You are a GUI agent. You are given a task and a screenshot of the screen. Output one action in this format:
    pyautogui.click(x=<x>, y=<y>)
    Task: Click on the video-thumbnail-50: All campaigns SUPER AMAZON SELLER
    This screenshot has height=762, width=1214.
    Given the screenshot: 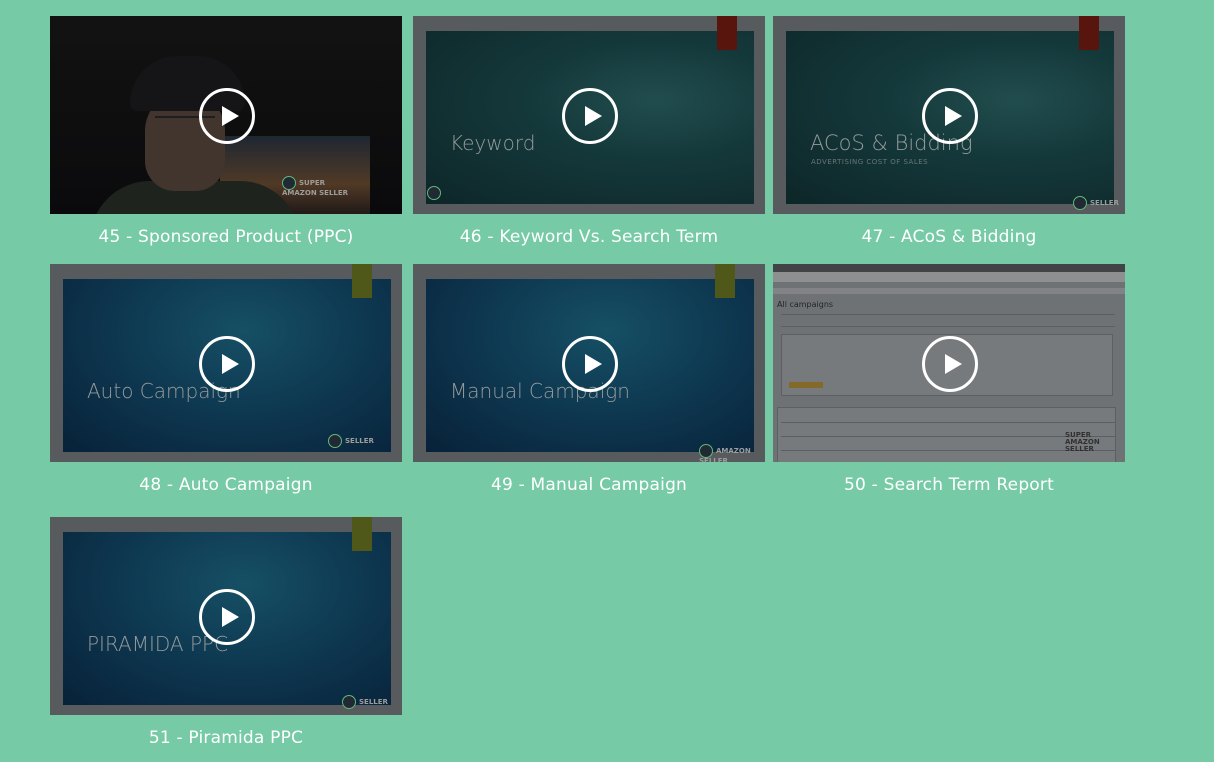 What is the action you would take?
    pyautogui.click(x=949, y=363)
    